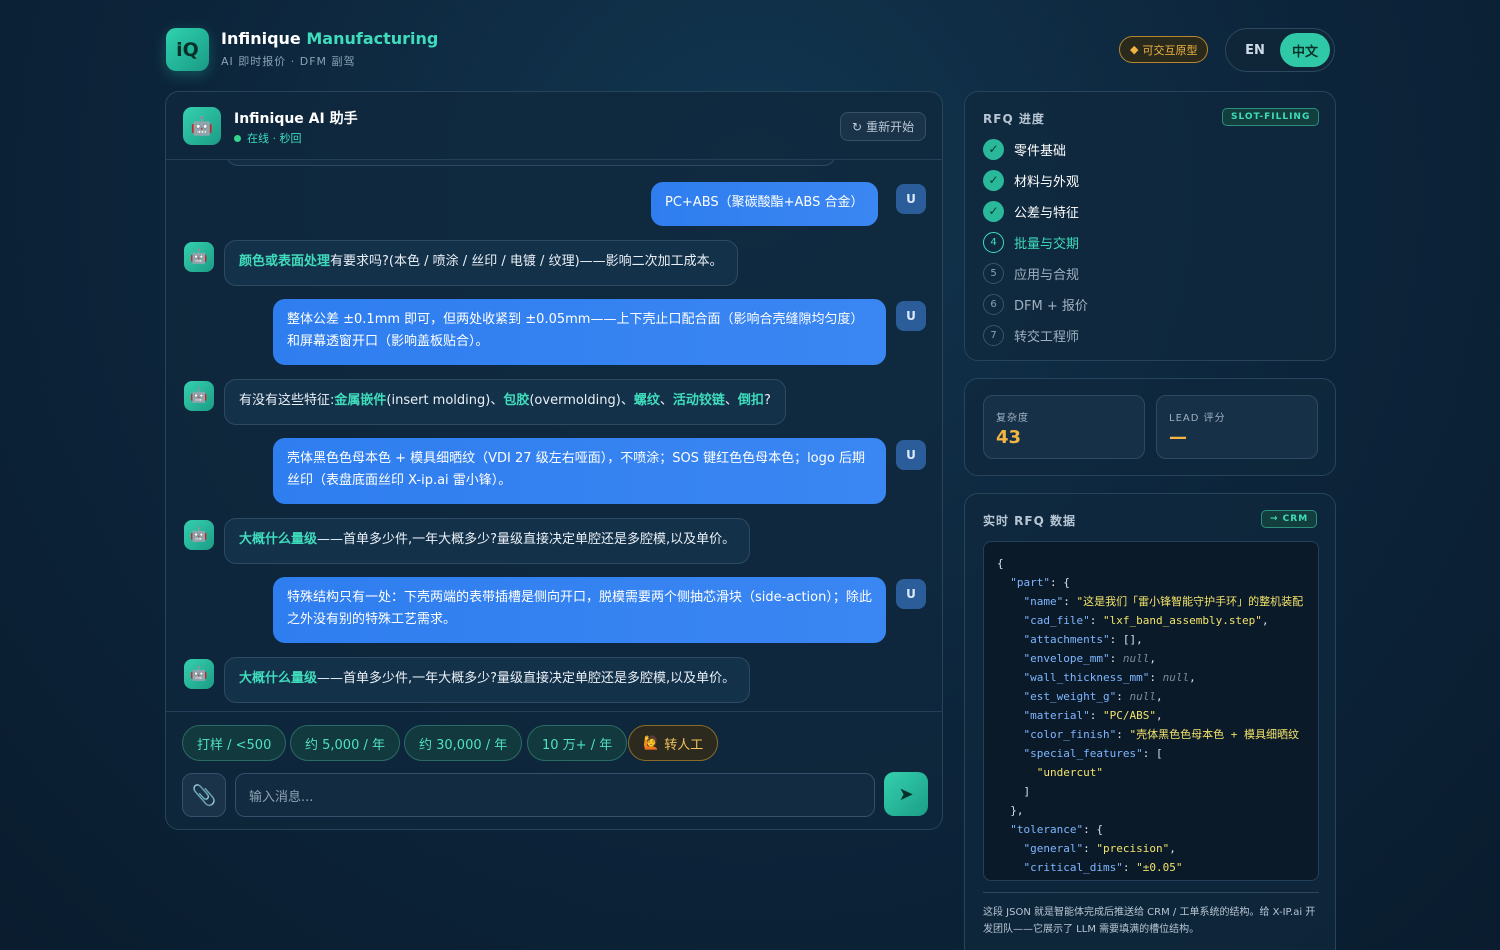 The height and width of the screenshot is (950, 1500). I want to click on logo: iQ, so click(187, 49).